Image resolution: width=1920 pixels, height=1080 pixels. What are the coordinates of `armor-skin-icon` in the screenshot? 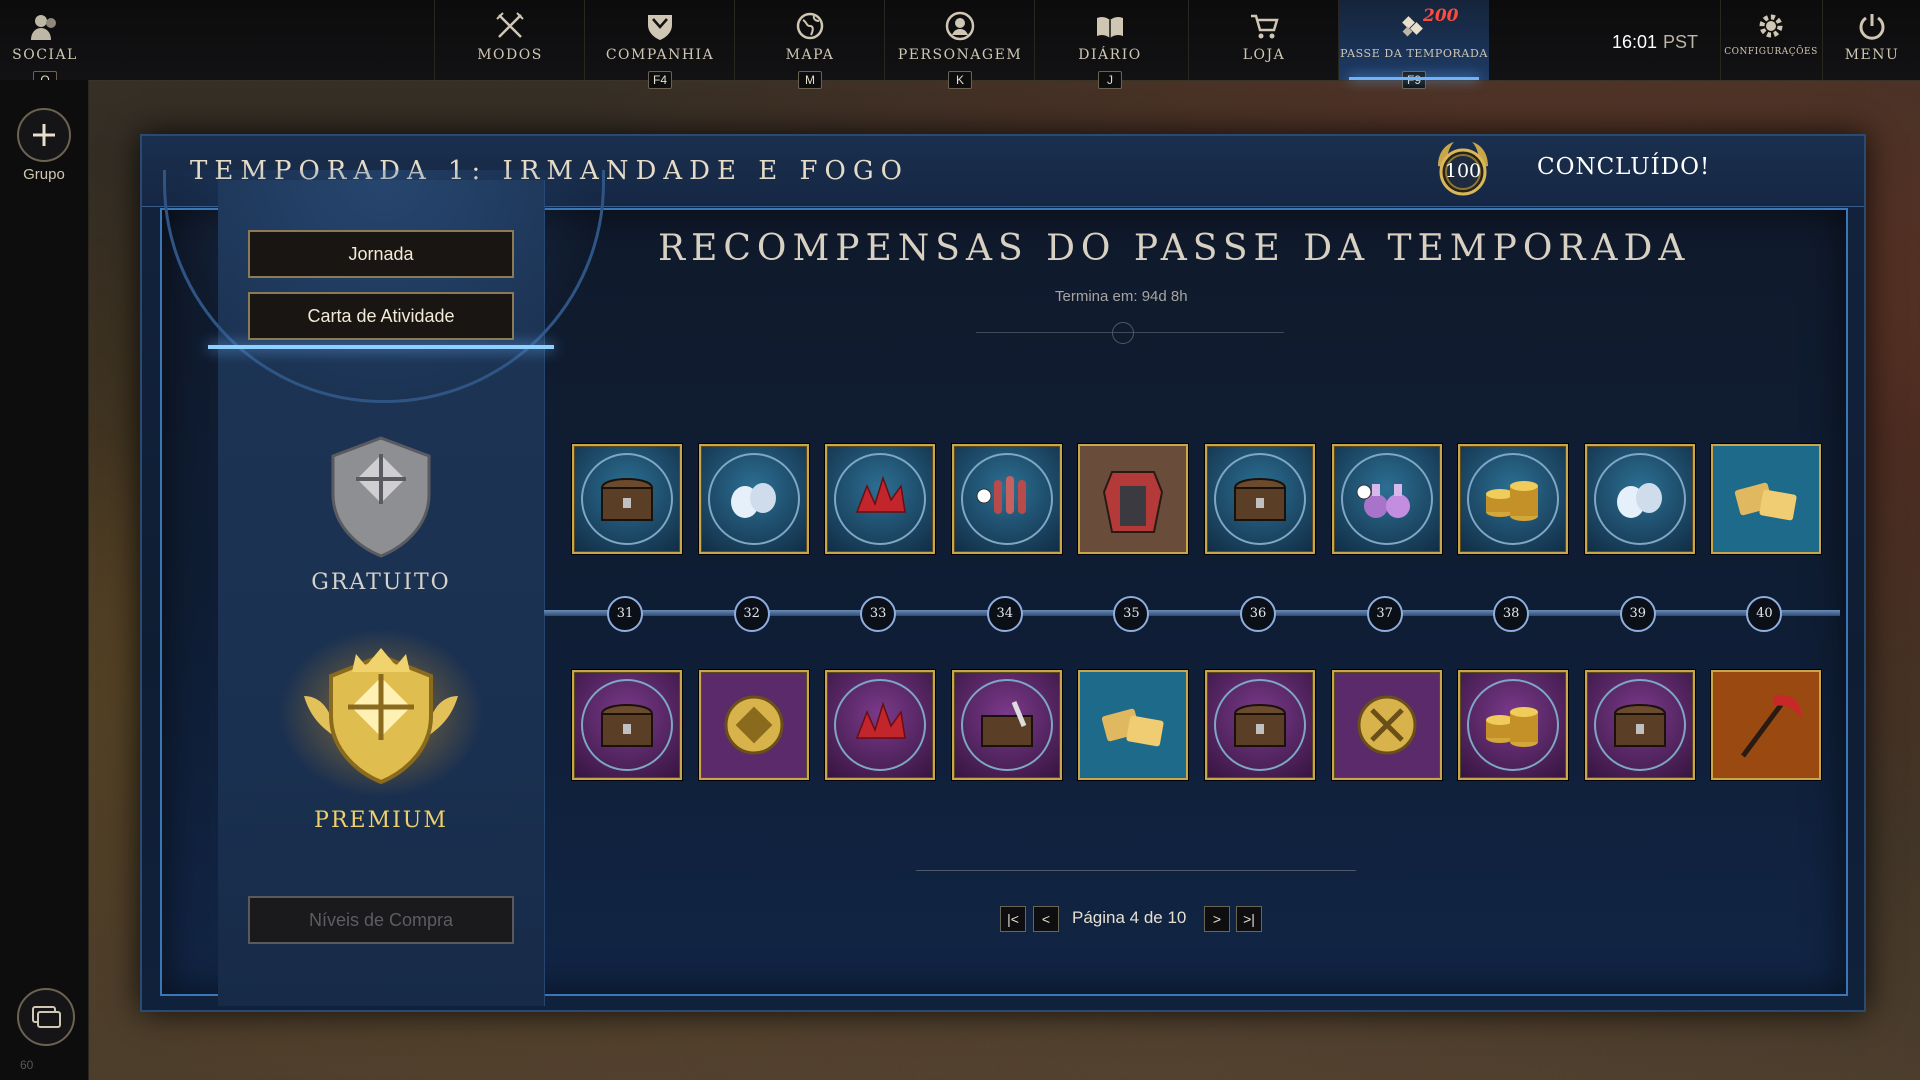 It's located at (1133, 499).